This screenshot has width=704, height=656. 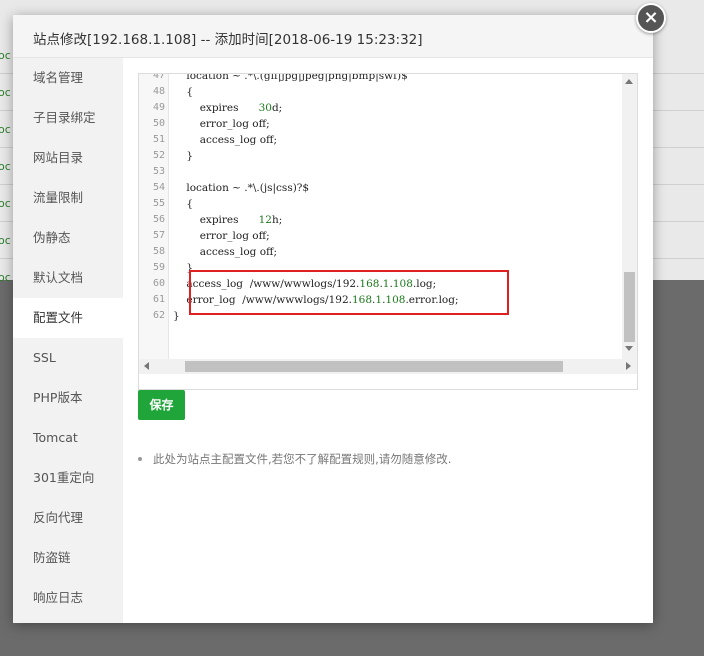 I want to click on config-note-text: 此处为站点主配置文件,若您不了解配置规则,请勿随意修改., so click(x=302, y=459).